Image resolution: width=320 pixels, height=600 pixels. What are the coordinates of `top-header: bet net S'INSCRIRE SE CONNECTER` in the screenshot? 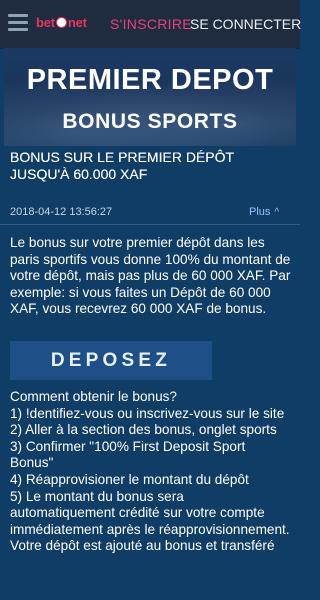 It's located at (150, 24).